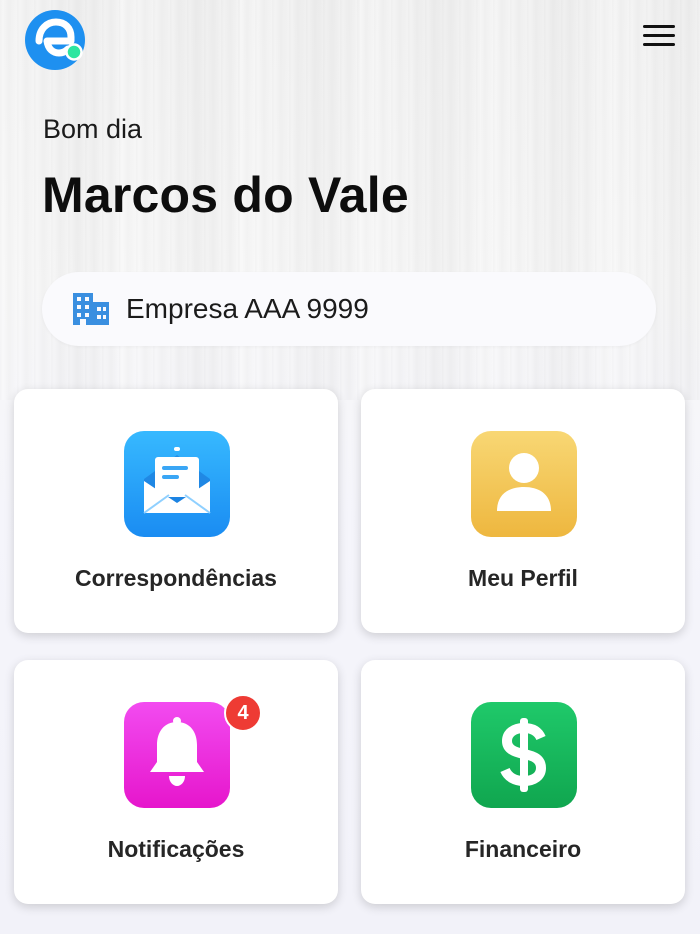  I want to click on card-financeiro: Financeiro, so click(523, 782).